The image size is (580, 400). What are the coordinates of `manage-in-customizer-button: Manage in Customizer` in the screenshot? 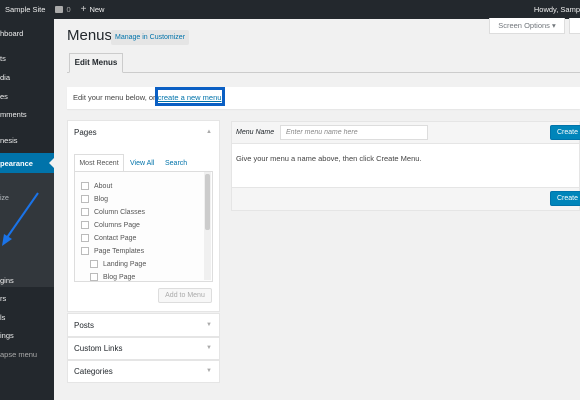 It's located at (150, 37).